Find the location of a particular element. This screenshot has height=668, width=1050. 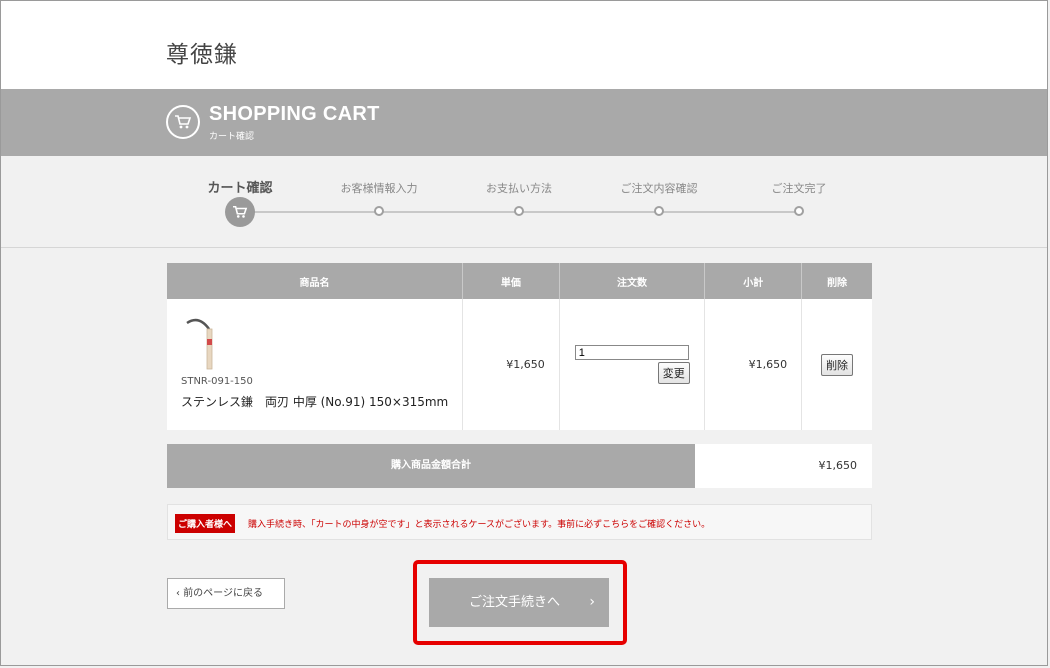

chevron-left-icon: ‹ is located at coordinates (178, 593).